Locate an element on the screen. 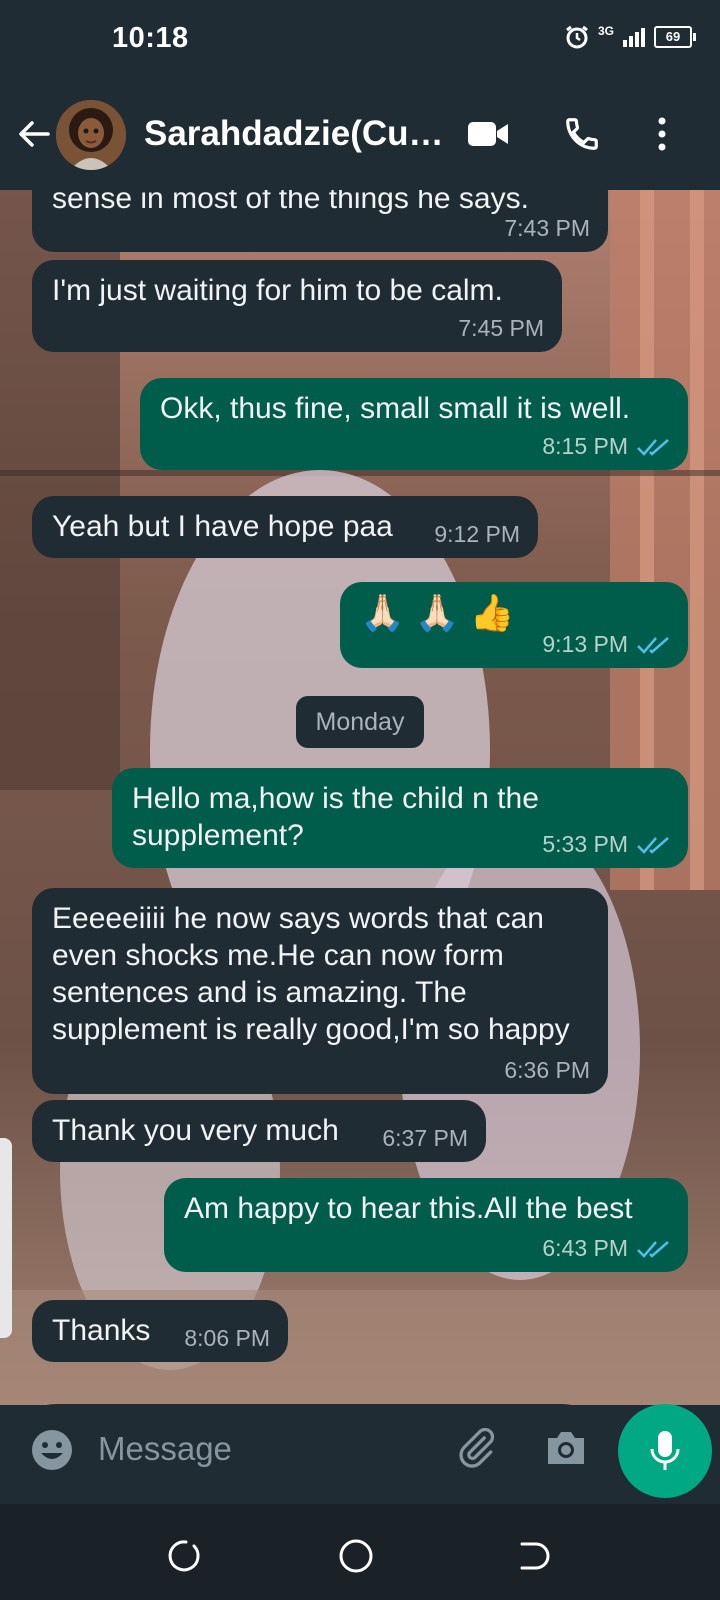 This screenshot has width=720, height=1600. message-time: 6:37 PM is located at coordinates (425, 1138).